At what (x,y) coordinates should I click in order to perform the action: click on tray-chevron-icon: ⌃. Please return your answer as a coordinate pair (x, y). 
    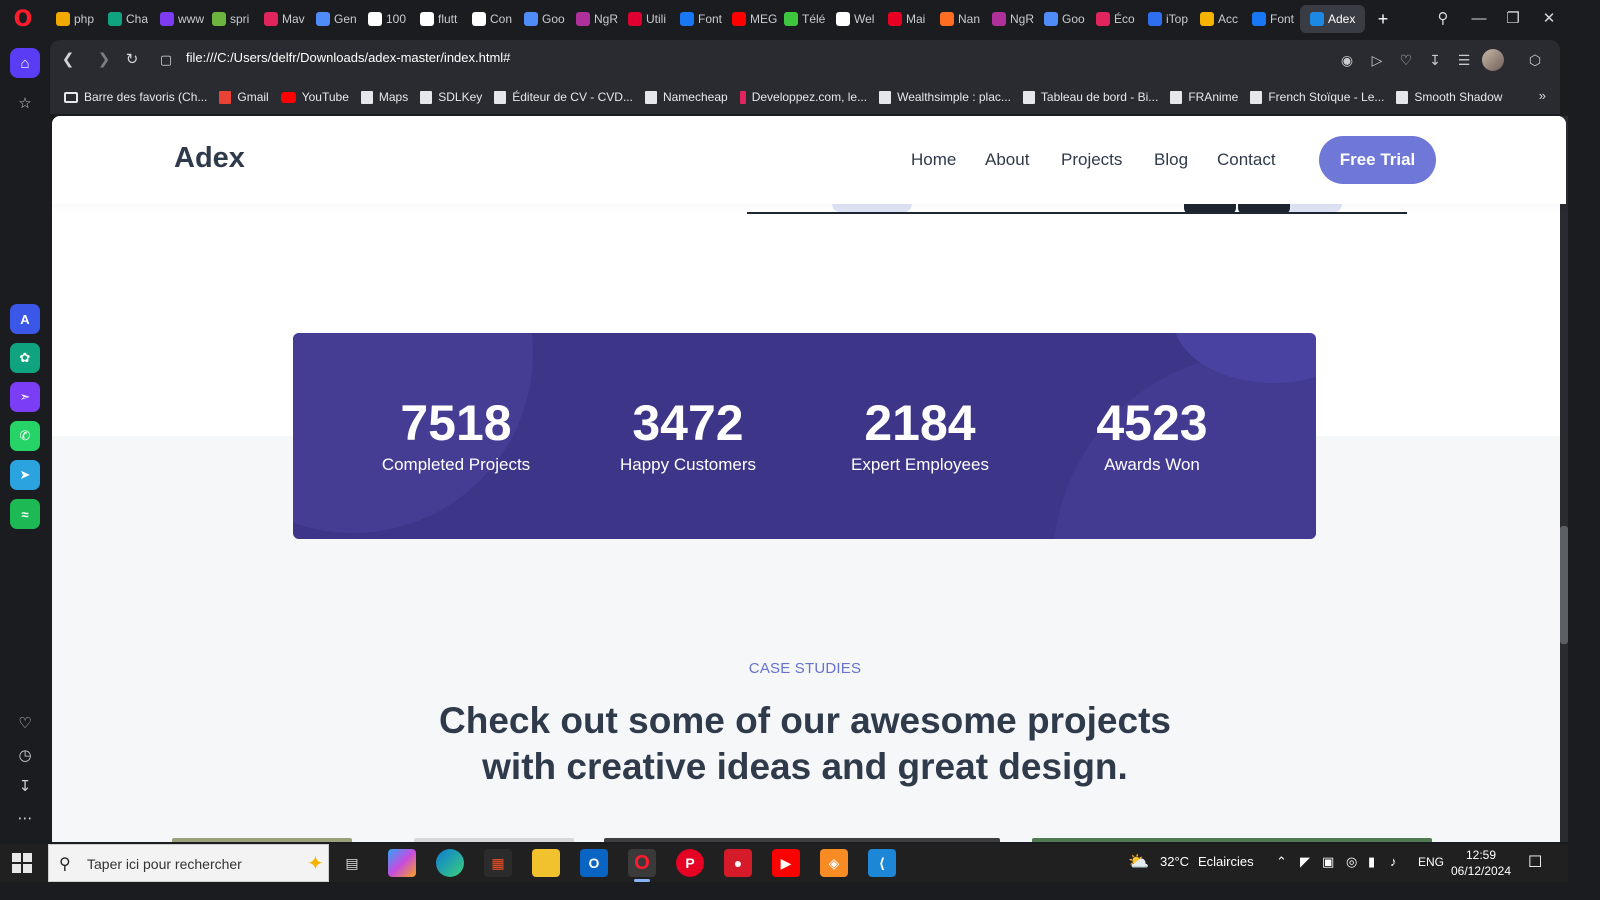
    Looking at the image, I should click on (1281, 862).